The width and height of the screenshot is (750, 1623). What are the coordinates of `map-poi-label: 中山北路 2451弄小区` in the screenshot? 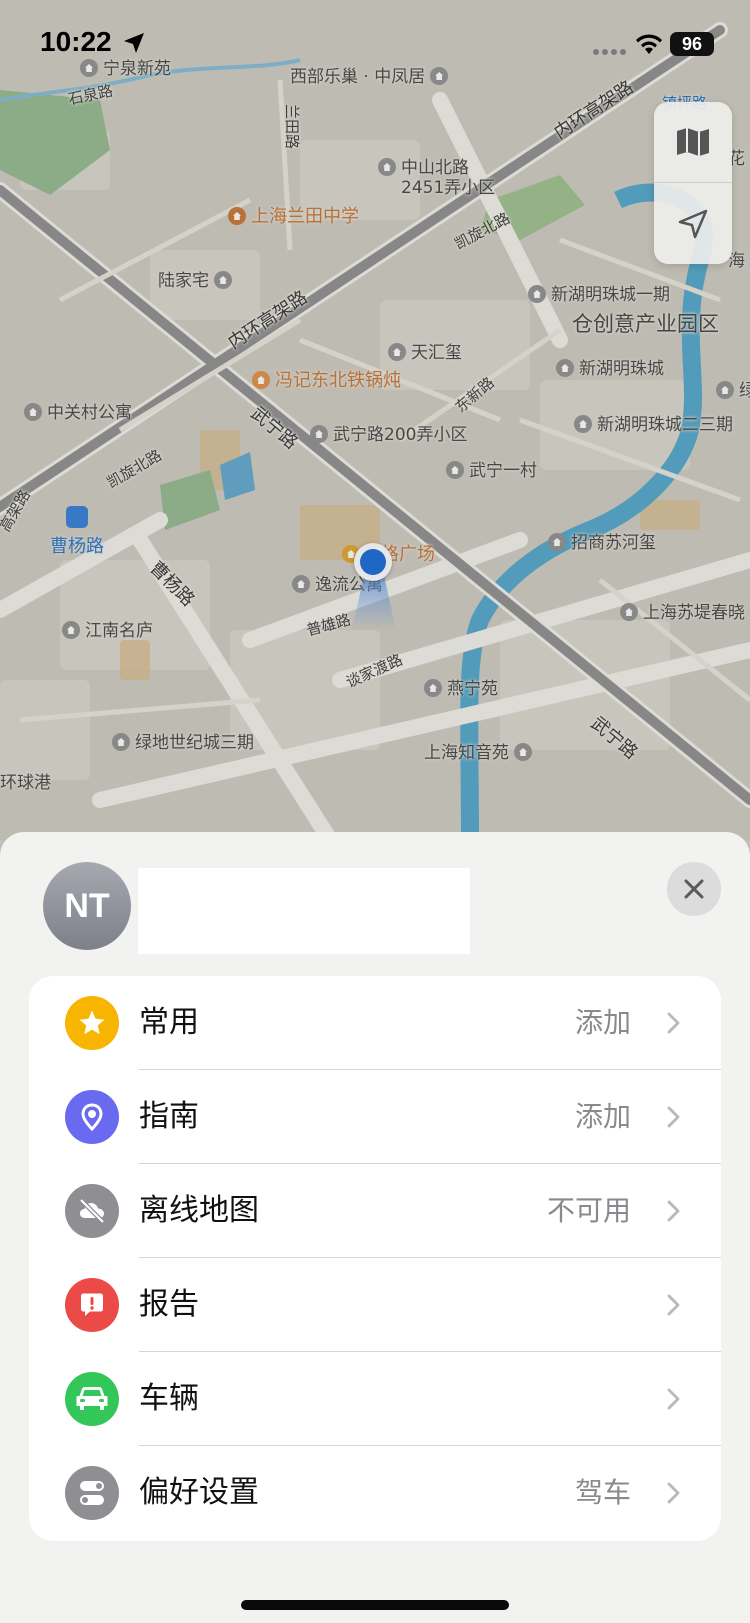 It's located at (436, 178).